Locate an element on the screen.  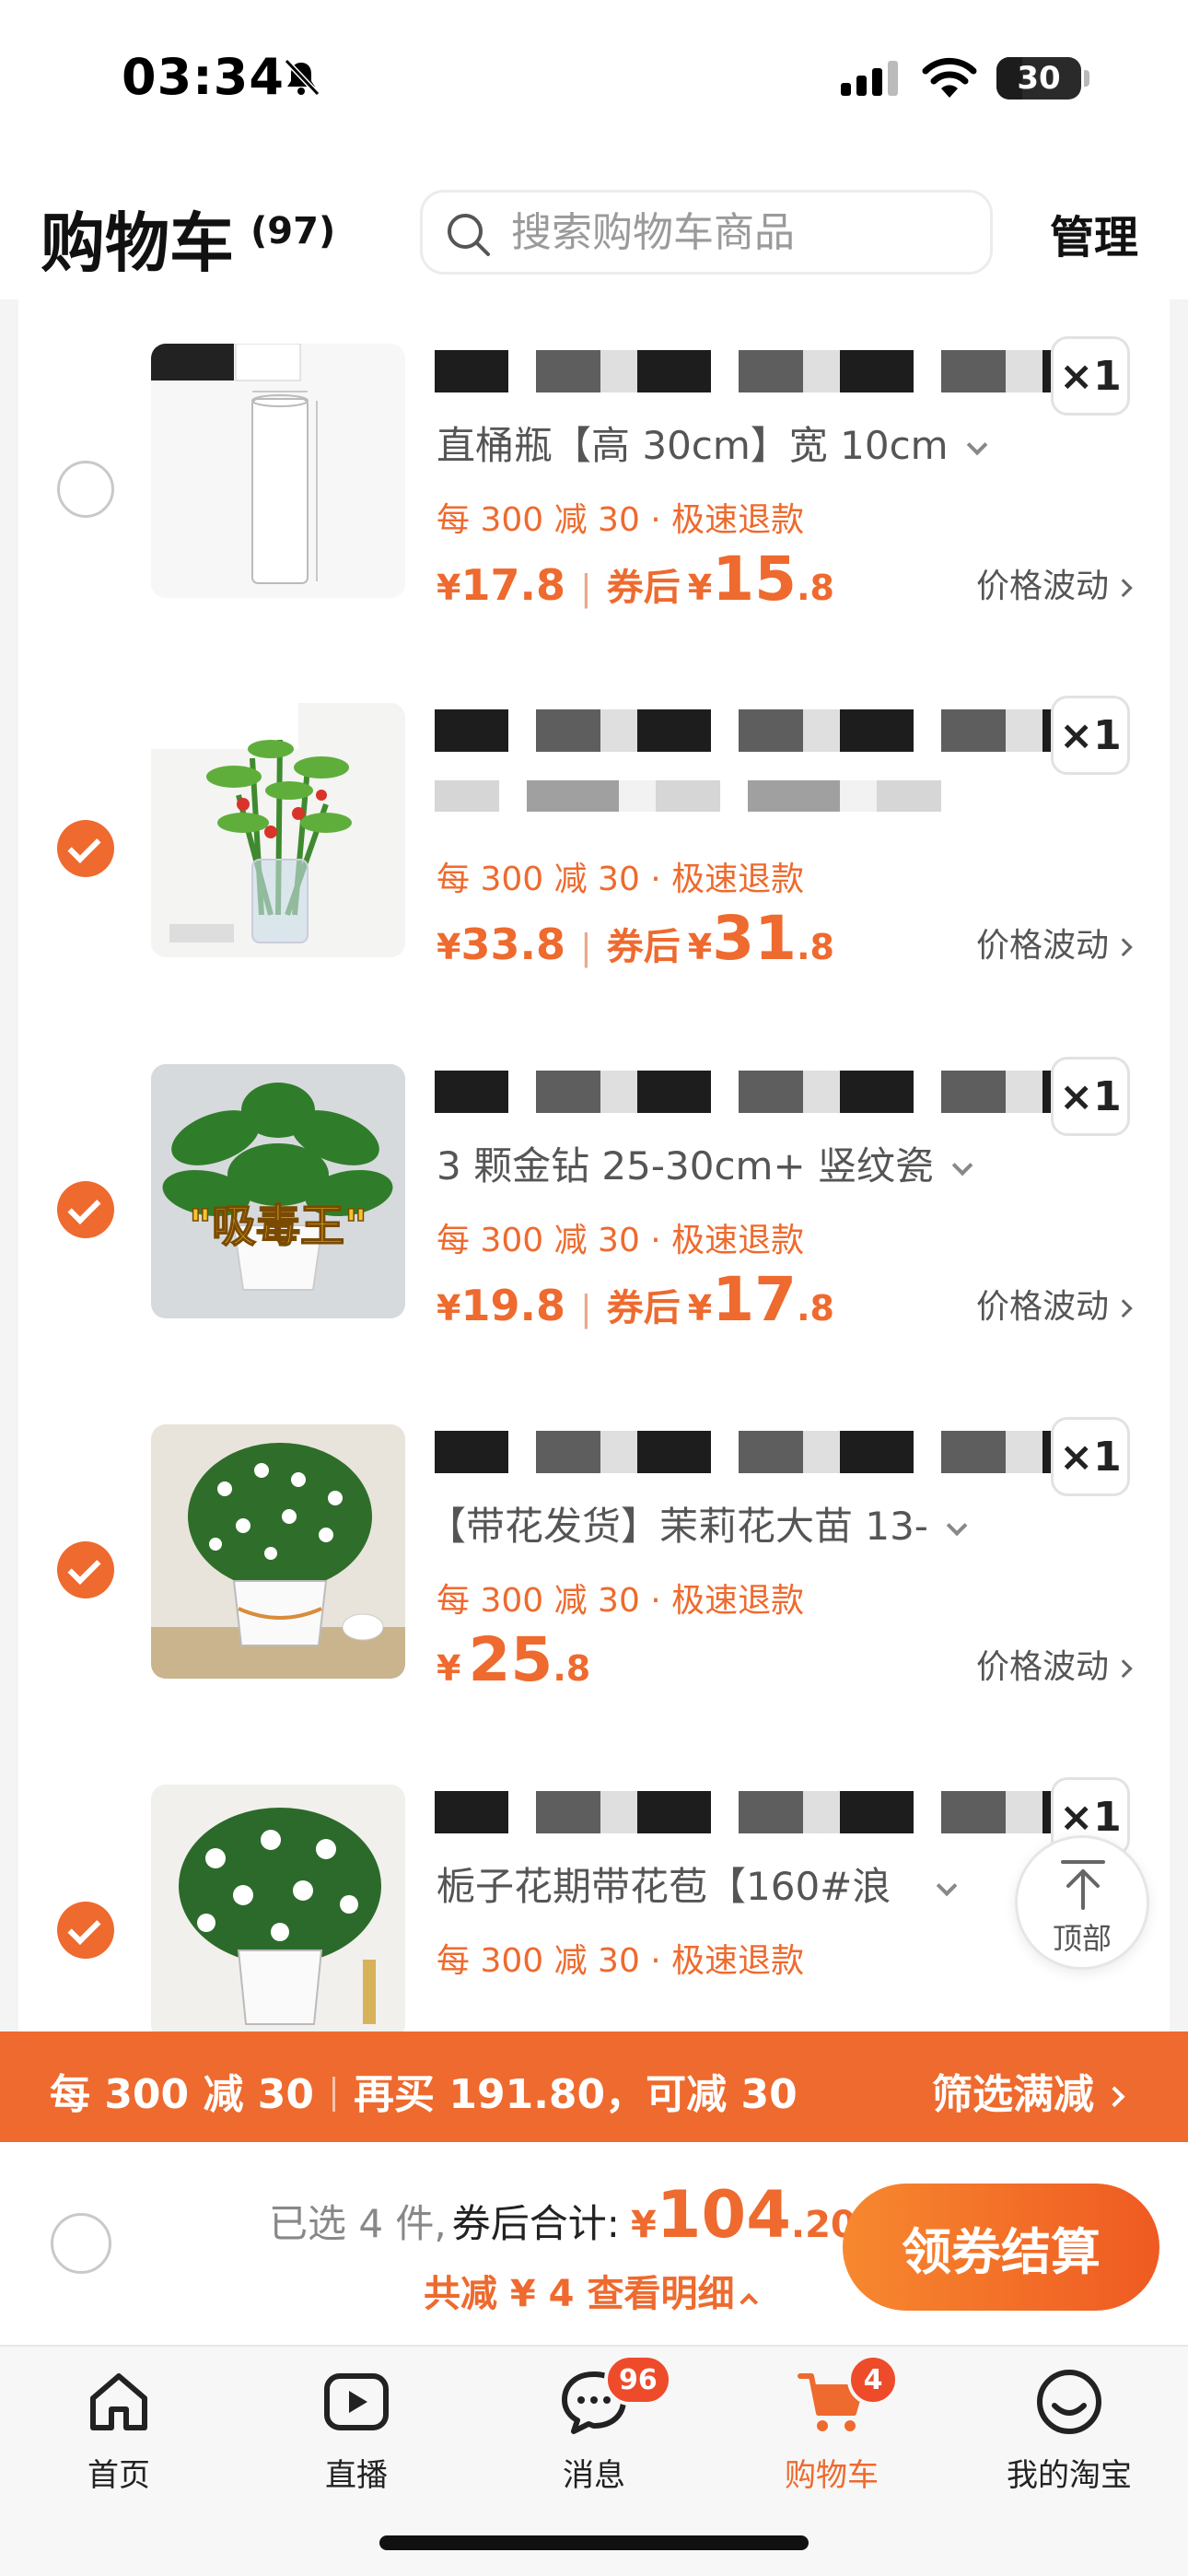
item-spec-selector: 栀子花期带花苞【160#浪 is located at coordinates (697, 1884).